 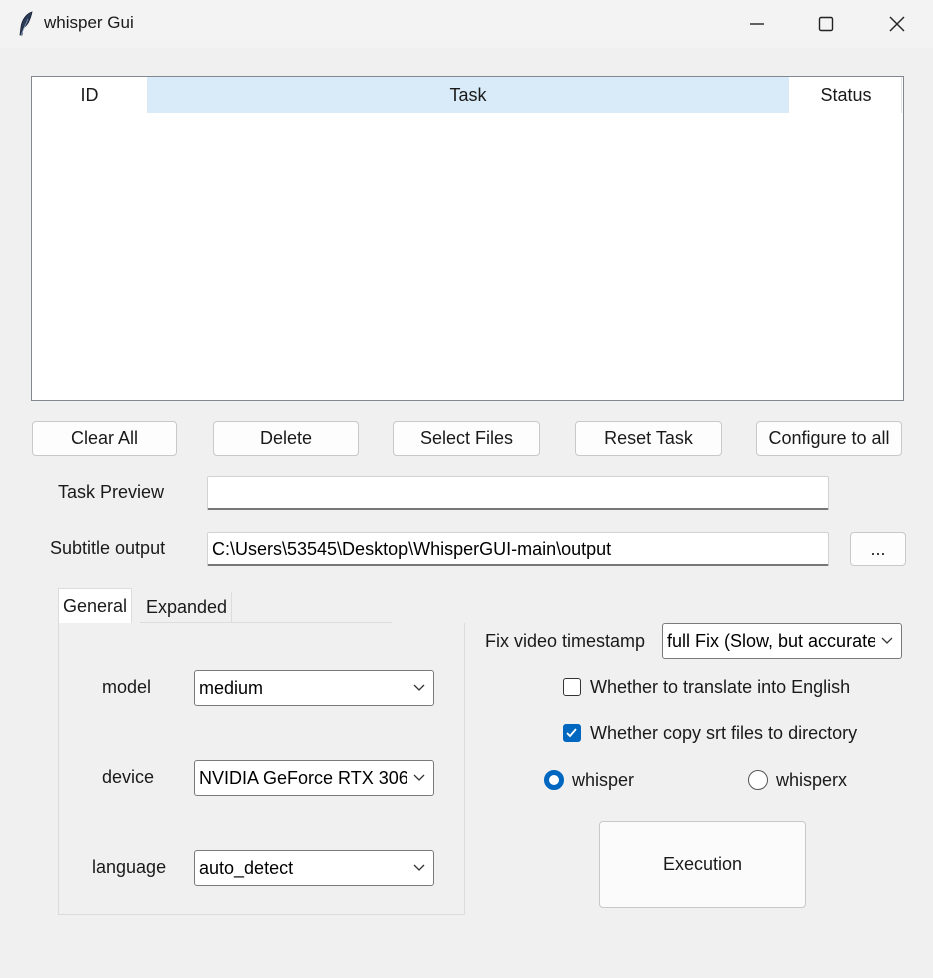 What do you see at coordinates (26, 23) in the screenshot?
I see `feather-icon` at bounding box center [26, 23].